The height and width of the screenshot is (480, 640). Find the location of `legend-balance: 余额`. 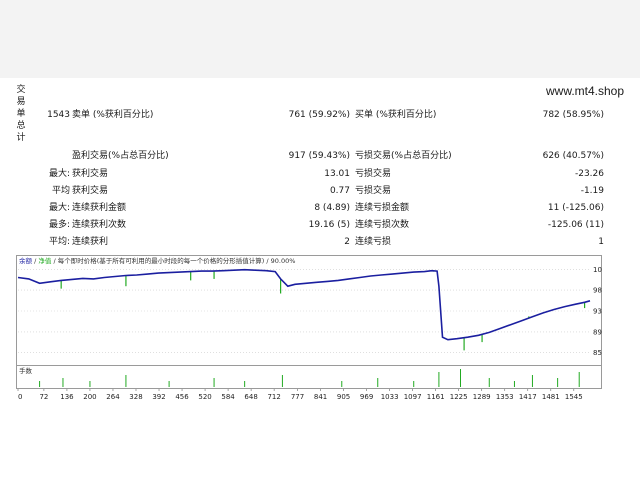

legend-balance: 余额 is located at coordinates (26, 260).